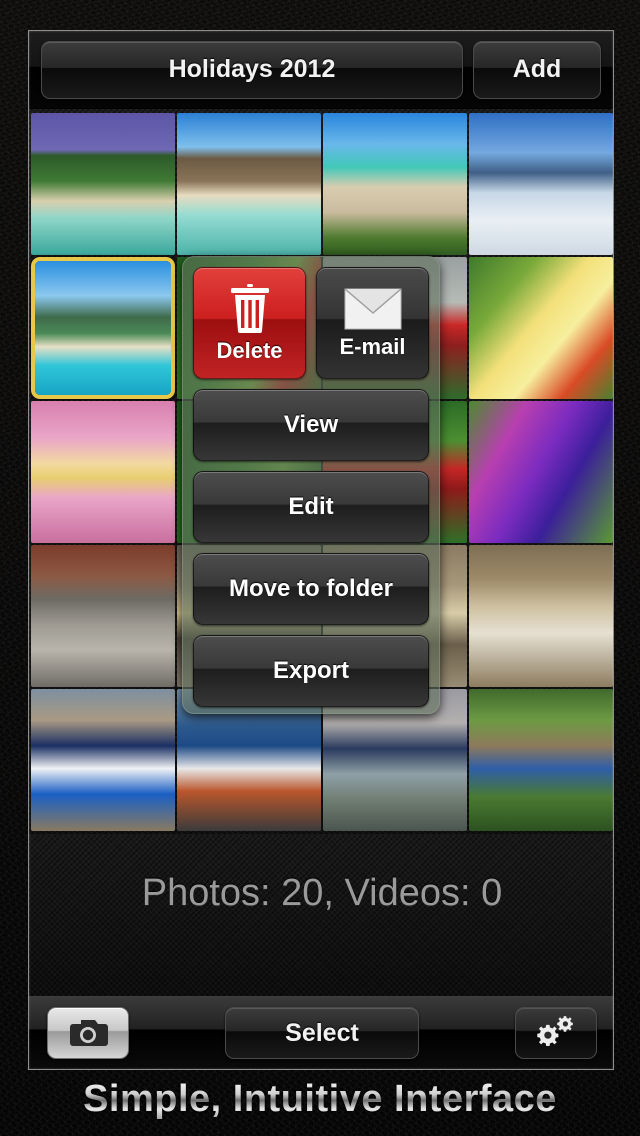 The width and height of the screenshot is (640, 1136). I want to click on delete-button: Delete, so click(249, 323).